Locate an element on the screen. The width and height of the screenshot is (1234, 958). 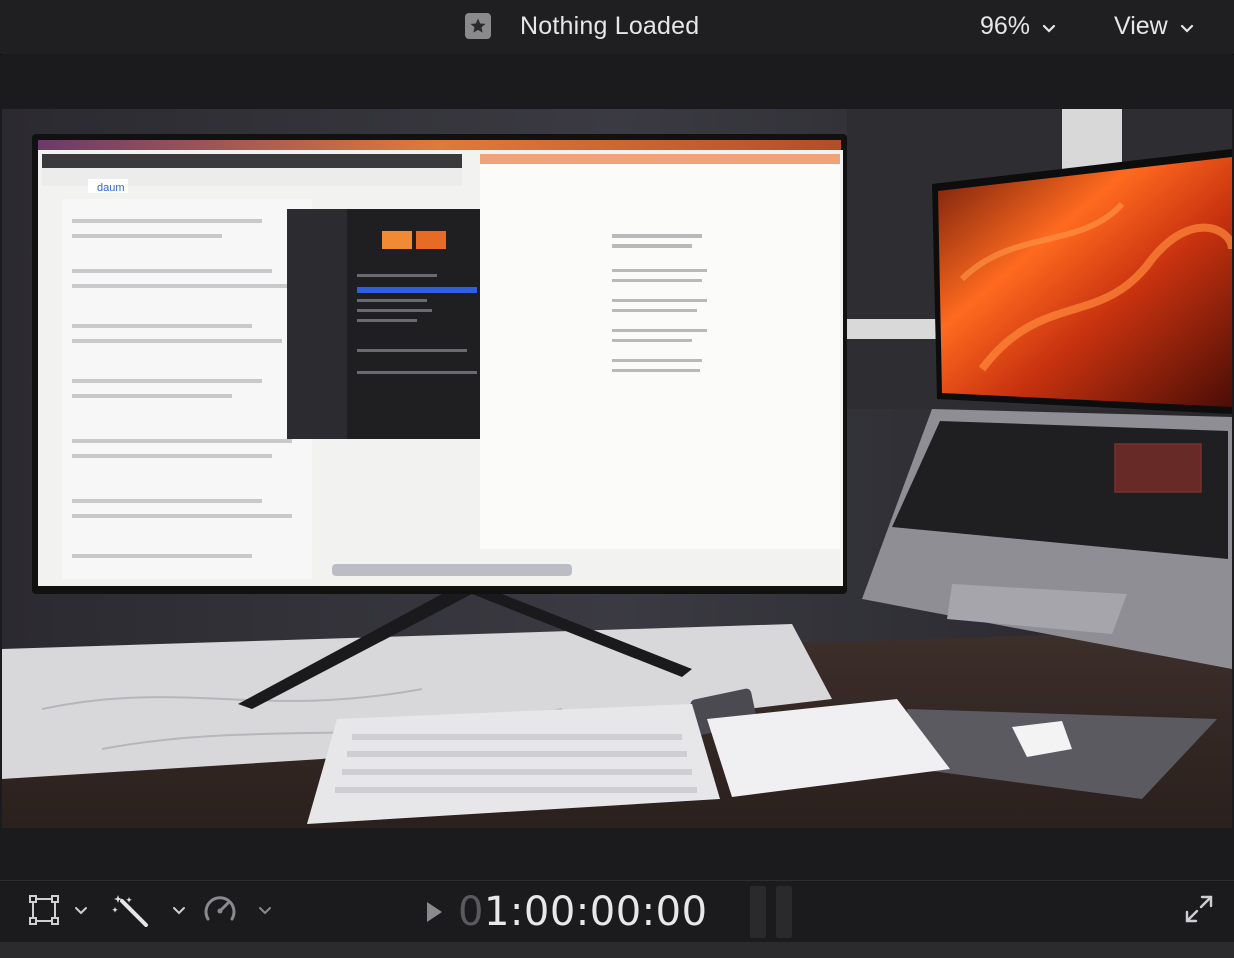
zoom-dropdown: 96% is located at coordinates (1018, 26).